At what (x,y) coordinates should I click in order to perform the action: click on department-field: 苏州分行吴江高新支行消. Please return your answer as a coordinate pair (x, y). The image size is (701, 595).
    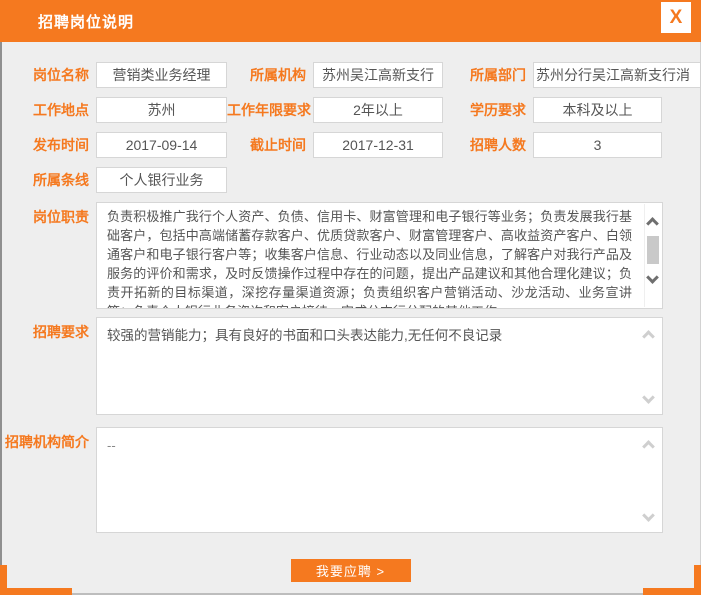
    Looking at the image, I should click on (617, 75).